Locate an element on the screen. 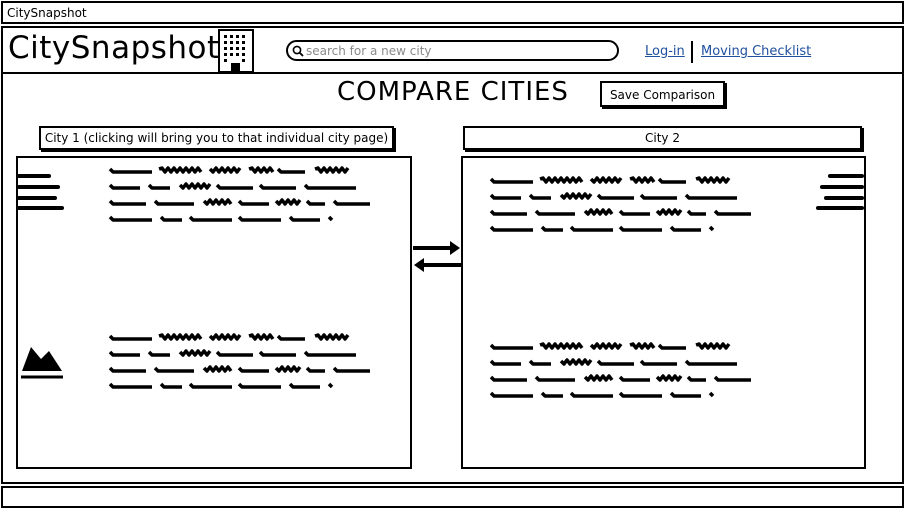 The width and height of the screenshot is (905, 510). login-link: Log-in is located at coordinates (665, 51).